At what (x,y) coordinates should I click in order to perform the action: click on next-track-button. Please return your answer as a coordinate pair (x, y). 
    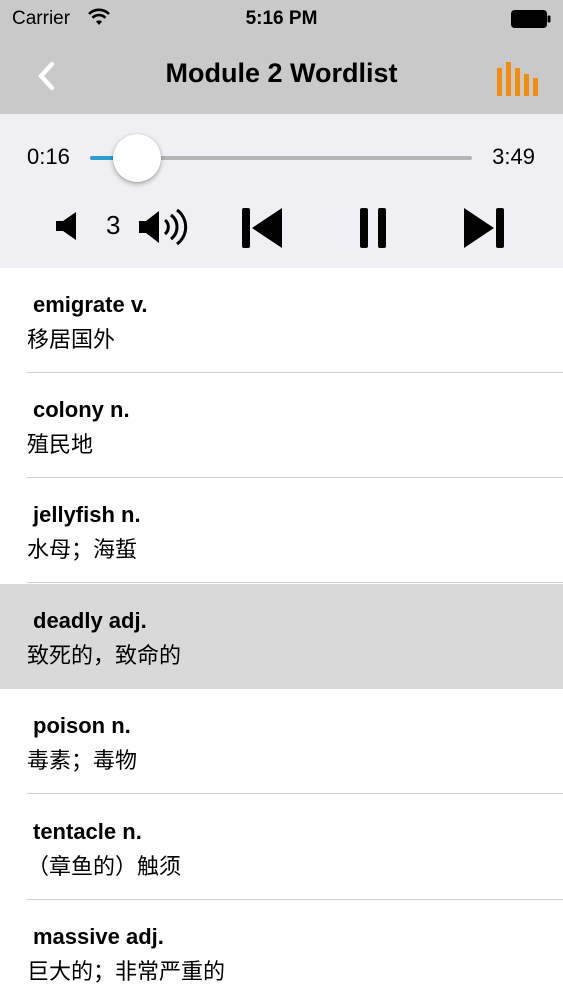
    Looking at the image, I should click on (484, 228).